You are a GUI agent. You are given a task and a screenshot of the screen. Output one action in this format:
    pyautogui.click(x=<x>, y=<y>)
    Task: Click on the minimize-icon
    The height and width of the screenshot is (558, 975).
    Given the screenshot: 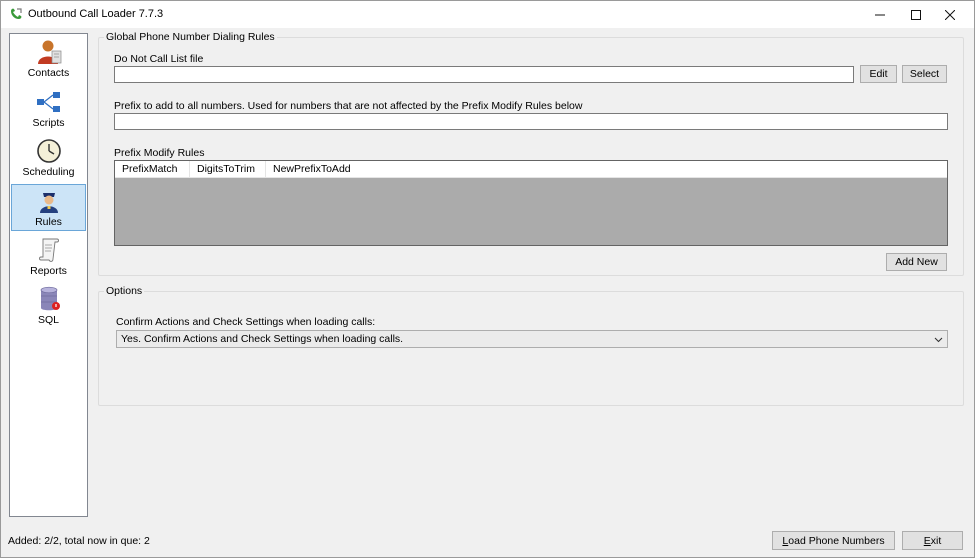 What is the action you would take?
    pyautogui.click(x=880, y=14)
    